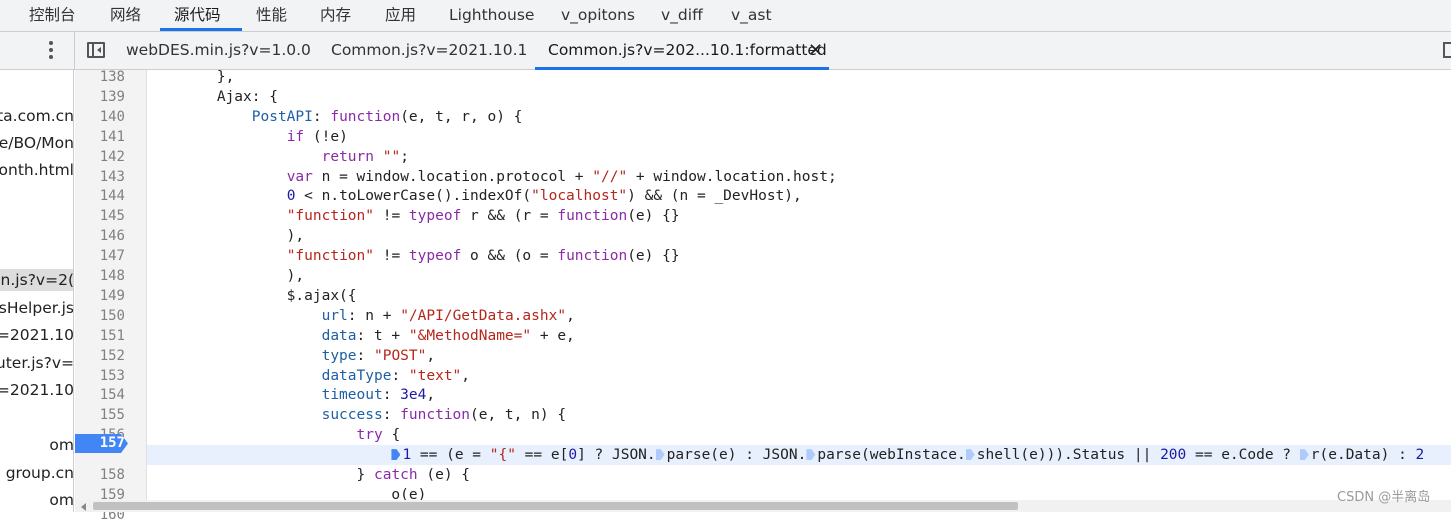 Image resolution: width=1451 pixels, height=525 pixels. Describe the element at coordinates (218, 50) in the screenshot. I see `file-tab-webdes: webDES.min.js?v=1.0.0` at that location.